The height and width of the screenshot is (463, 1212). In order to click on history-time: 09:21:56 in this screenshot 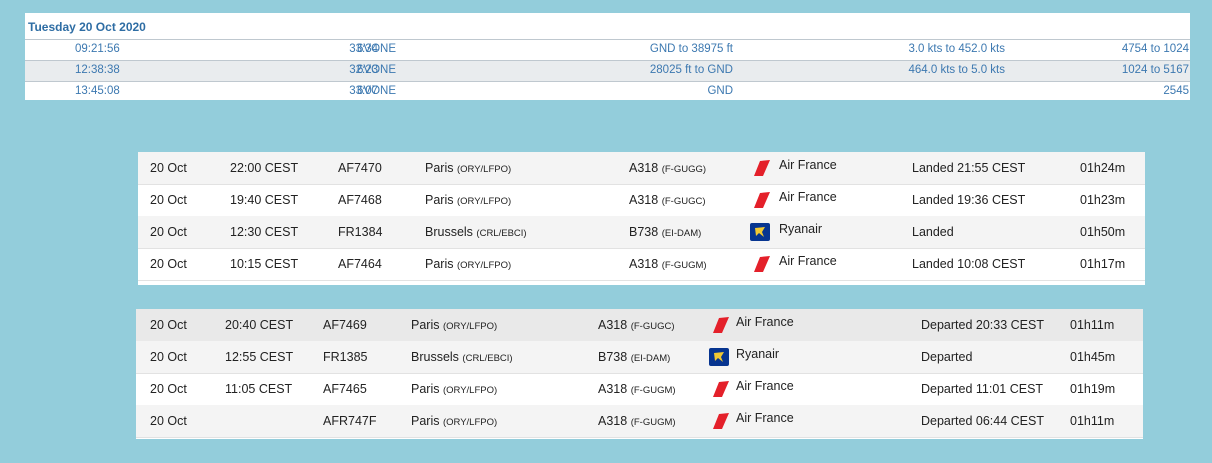, I will do `click(97, 49)`.